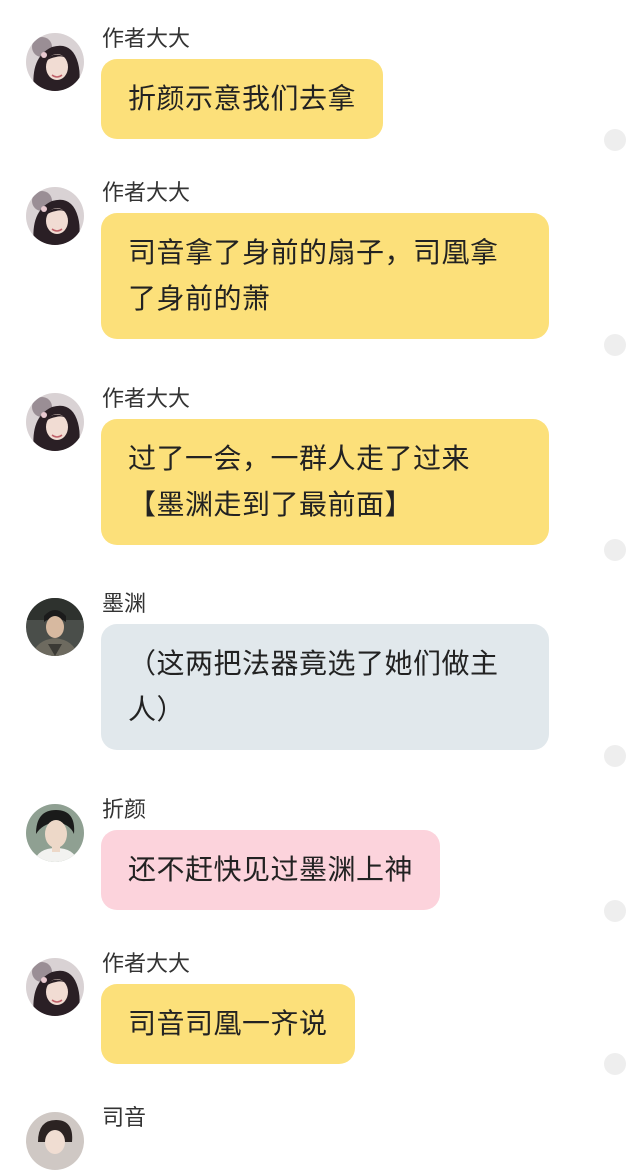 The image size is (640, 1170). Describe the element at coordinates (325, 276) in the screenshot. I see `message-bubble: 司音拿了身前的扇子，司凰拿了身前的萧` at that location.